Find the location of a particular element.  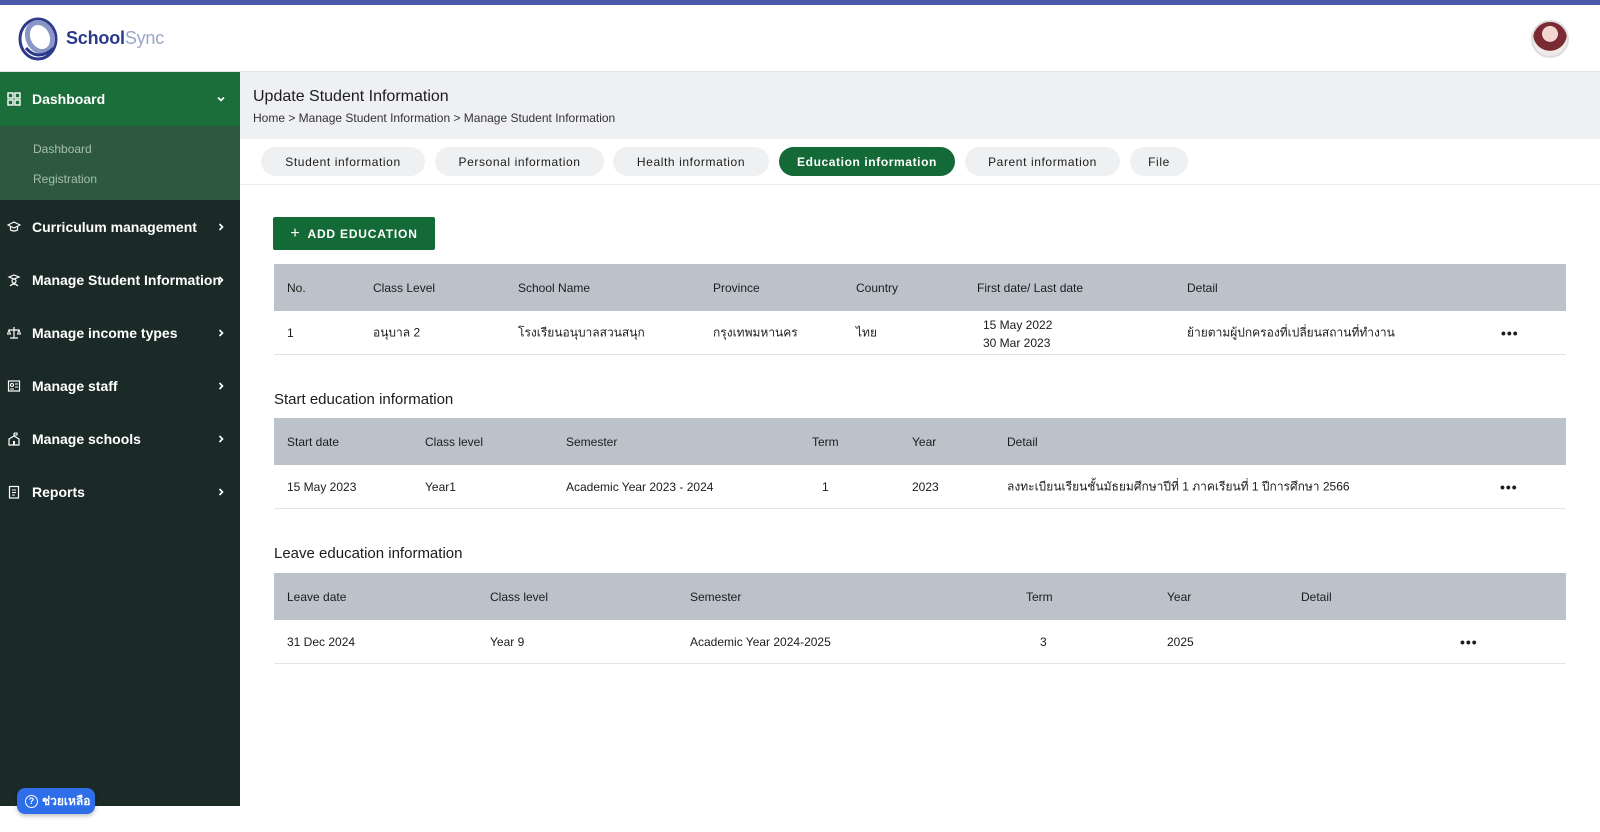

column-header: Class Level is located at coordinates (404, 287).